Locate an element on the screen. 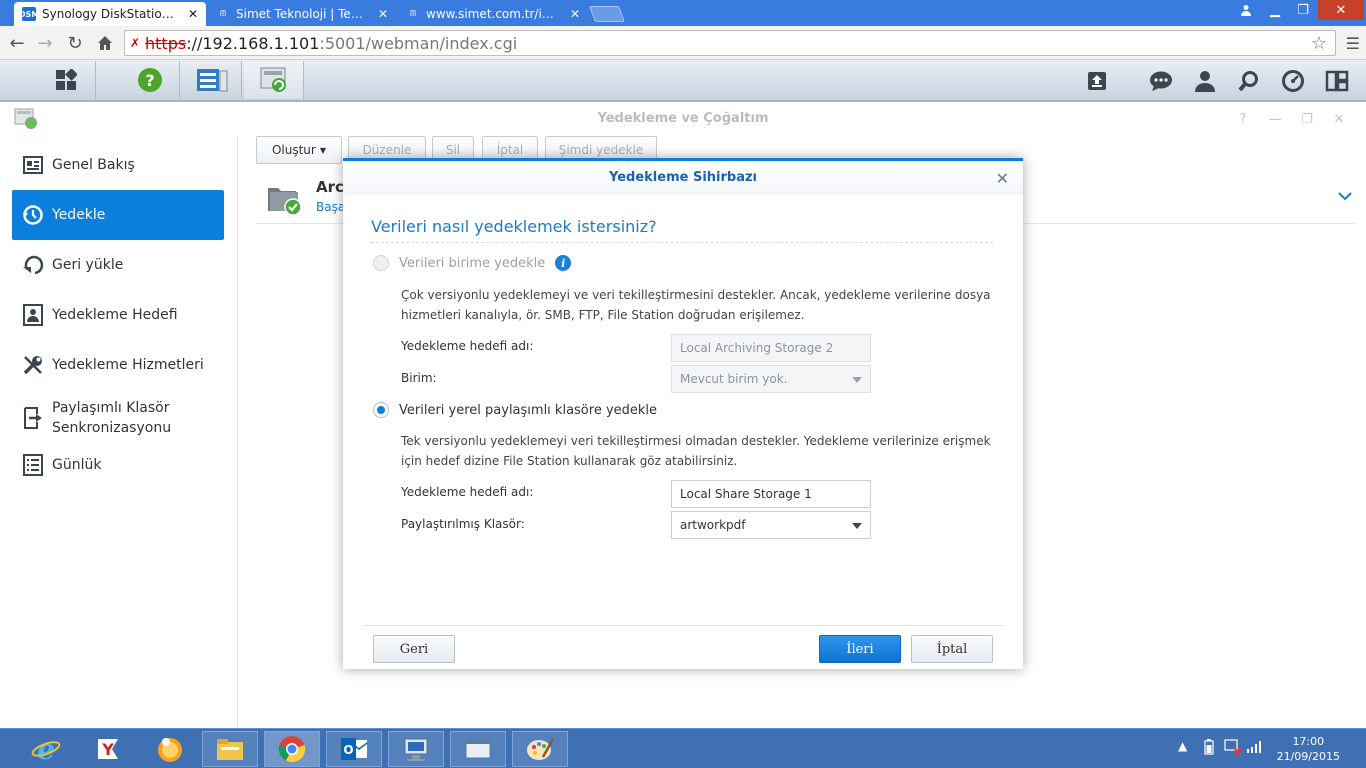  main-menu-icon is located at coordinates (66, 80).